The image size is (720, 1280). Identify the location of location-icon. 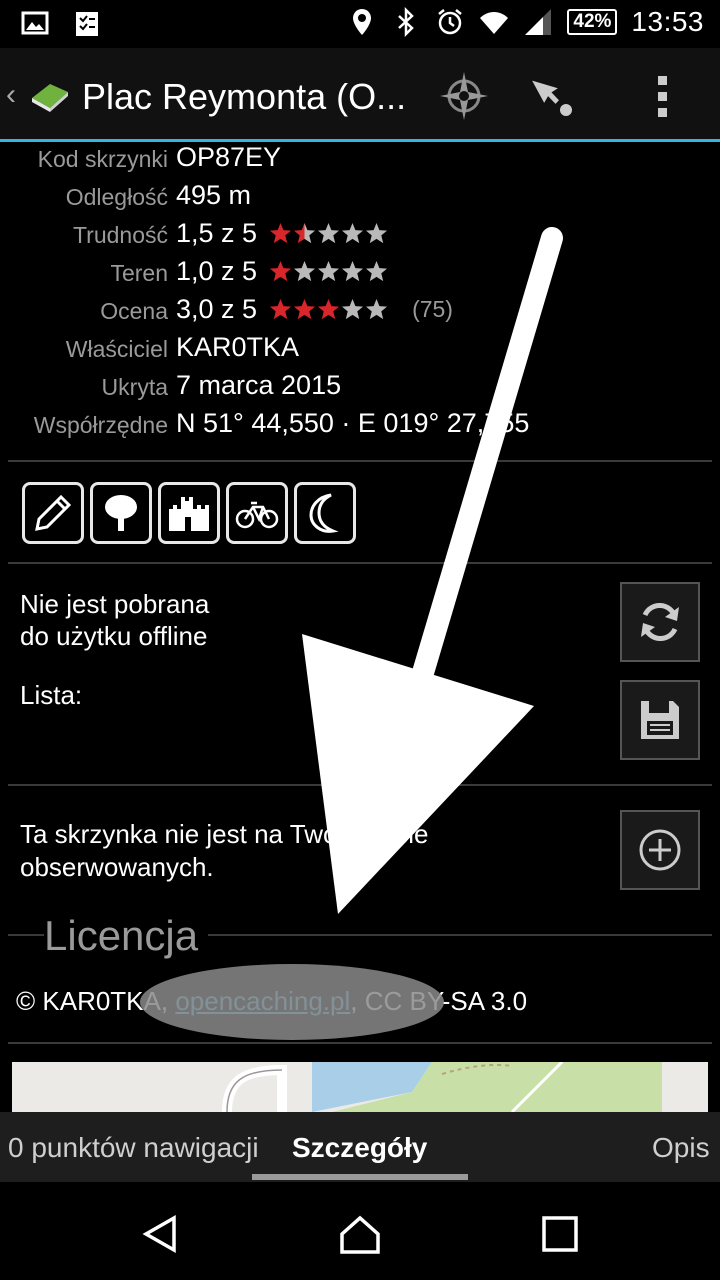
(362, 22).